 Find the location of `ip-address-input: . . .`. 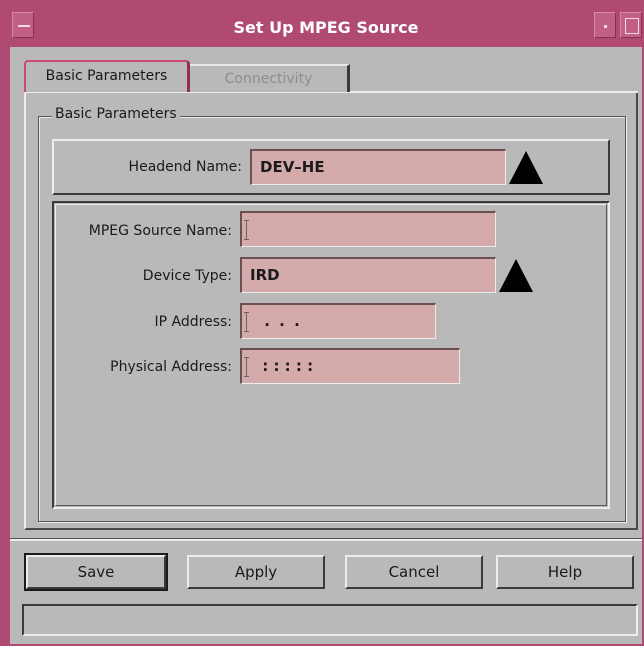

ip-address-input: . . . is located at coordinates (338, 321).